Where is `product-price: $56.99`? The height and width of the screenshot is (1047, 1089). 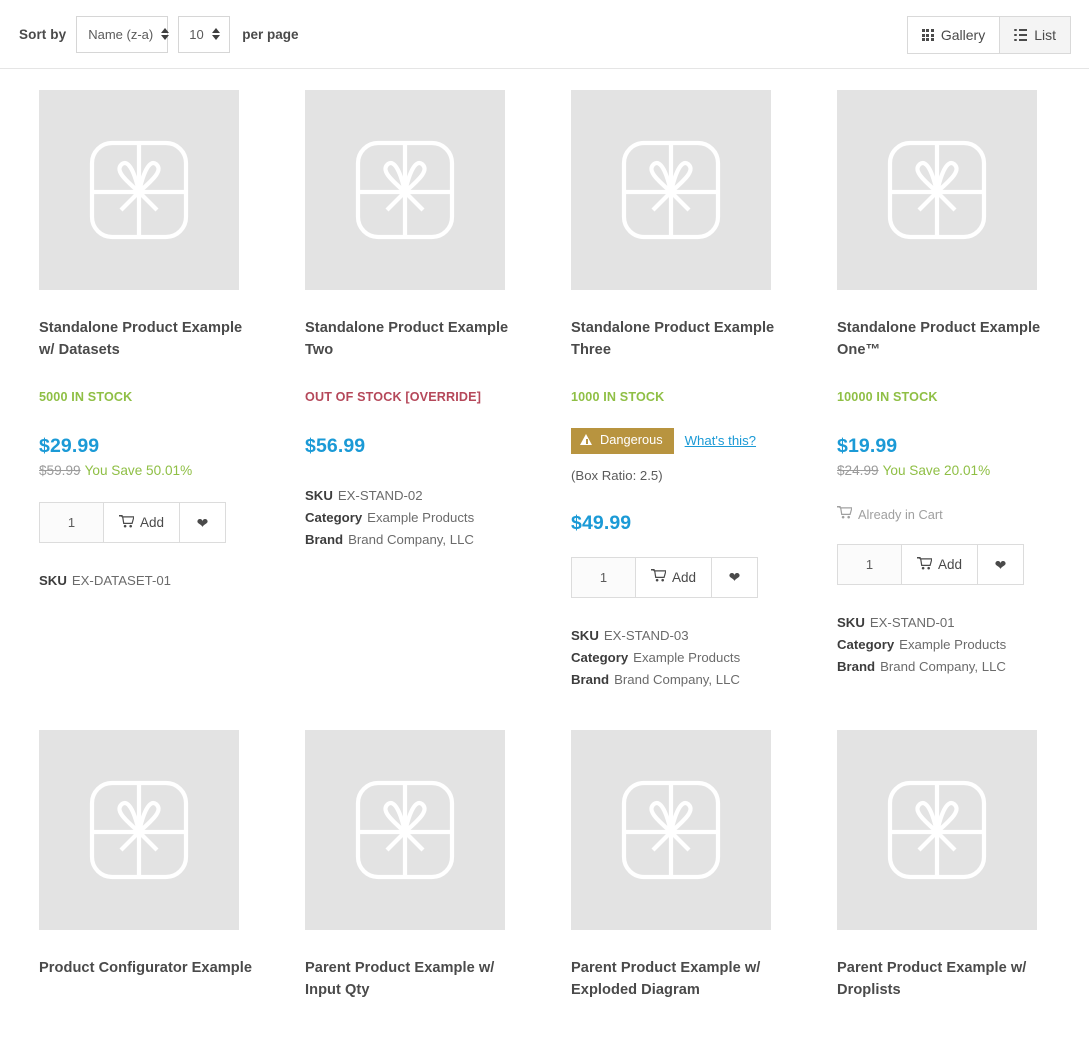
product-price: $56.99 is located at coordinates (335, 446).